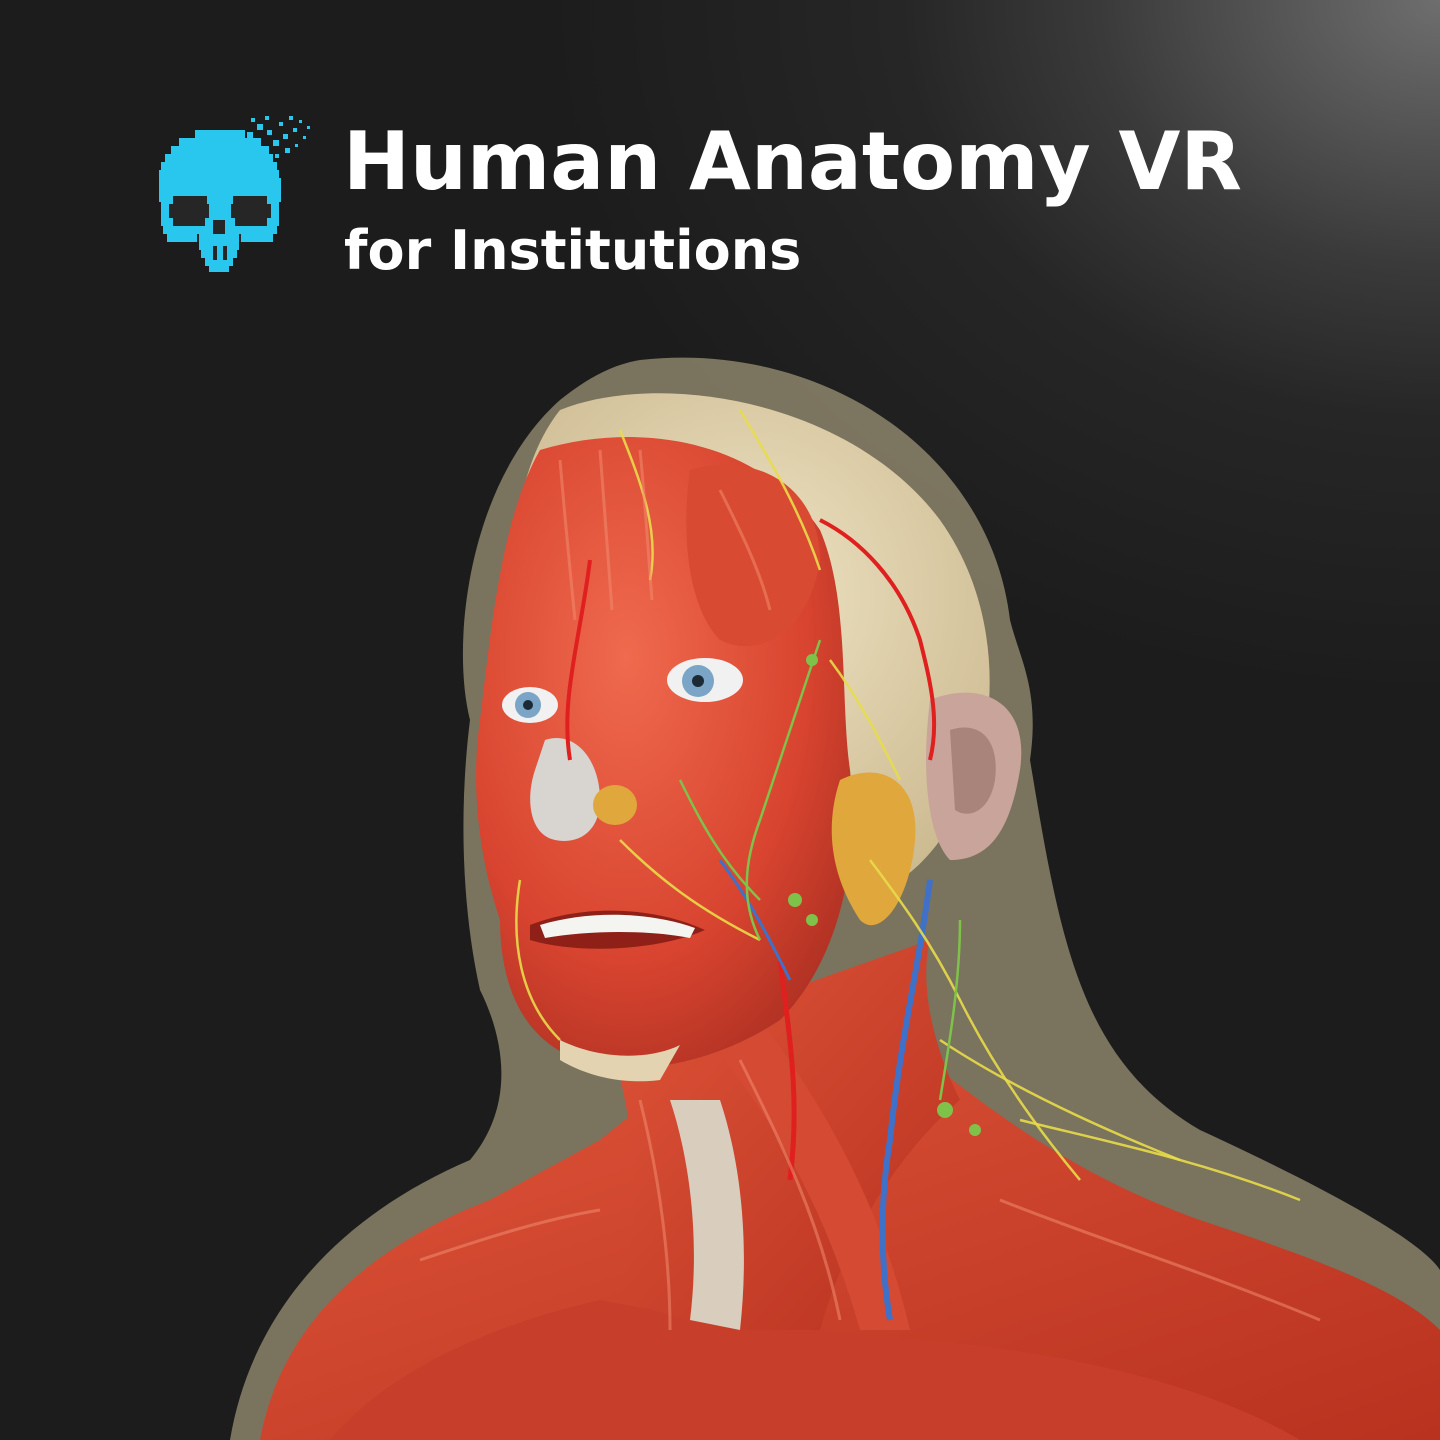 The height and width of the screenshot is (1440, 1440). I want to click on brand-header: Human Anatomy VR for Institutions, so click(745, 200).